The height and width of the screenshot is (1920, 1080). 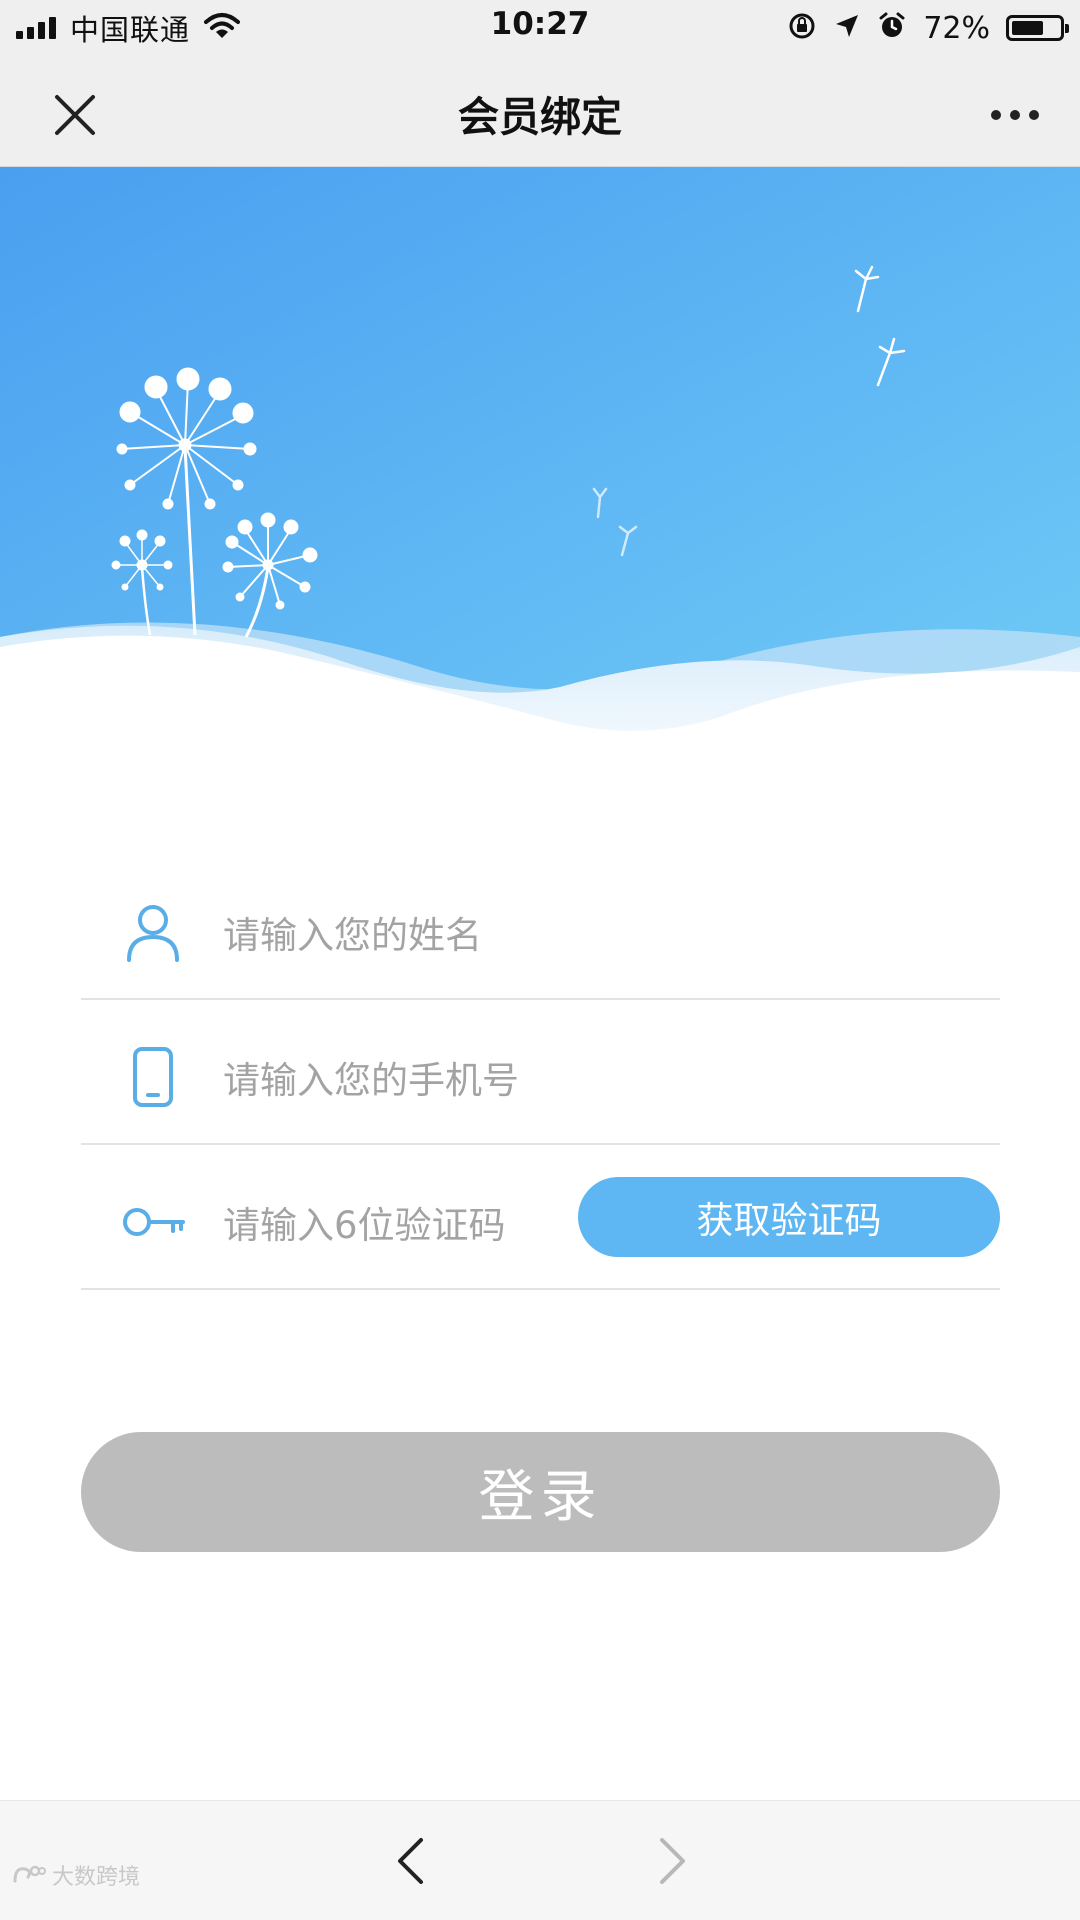 I want to click on user-icon, so click(x=153, y=933).